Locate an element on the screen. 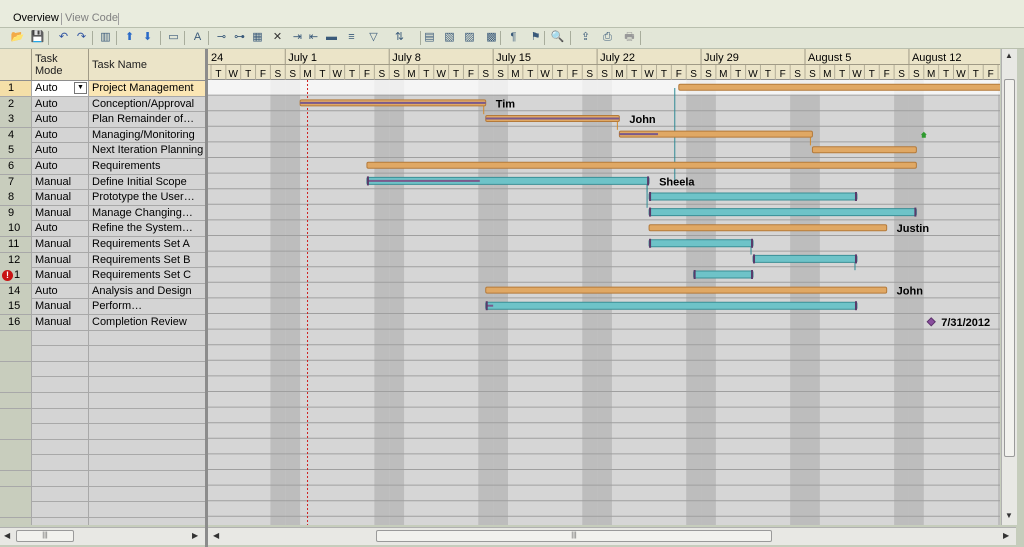 The image size is (1024, 547). move-up-icon: ⬆ is located at coordinates (129, 37).